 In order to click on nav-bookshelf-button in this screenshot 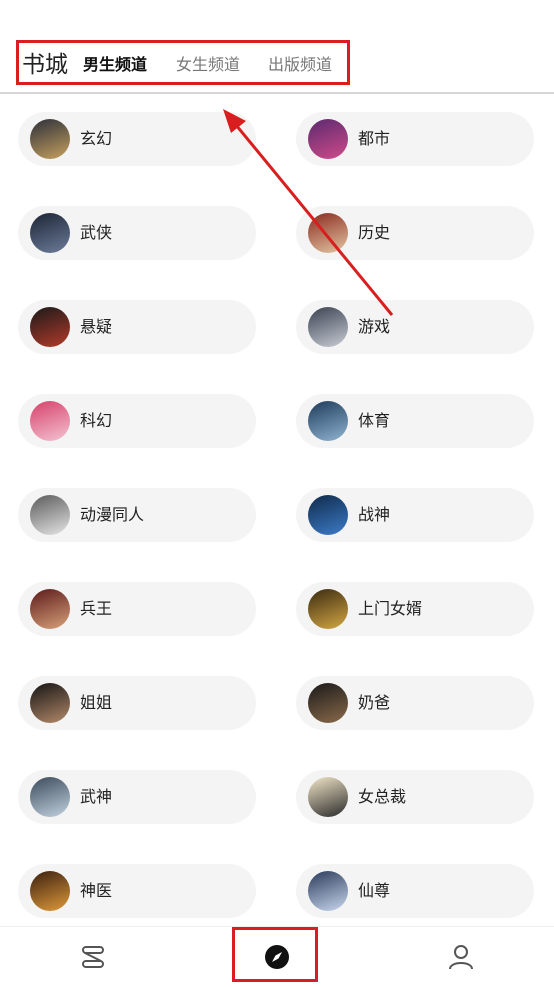, I will do `click(93, 957)`.